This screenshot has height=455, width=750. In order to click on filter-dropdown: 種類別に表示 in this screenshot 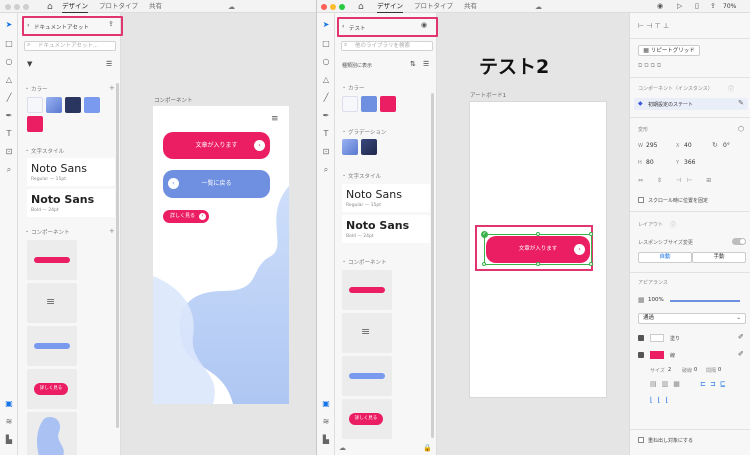, I will do `click(357, 65)`.